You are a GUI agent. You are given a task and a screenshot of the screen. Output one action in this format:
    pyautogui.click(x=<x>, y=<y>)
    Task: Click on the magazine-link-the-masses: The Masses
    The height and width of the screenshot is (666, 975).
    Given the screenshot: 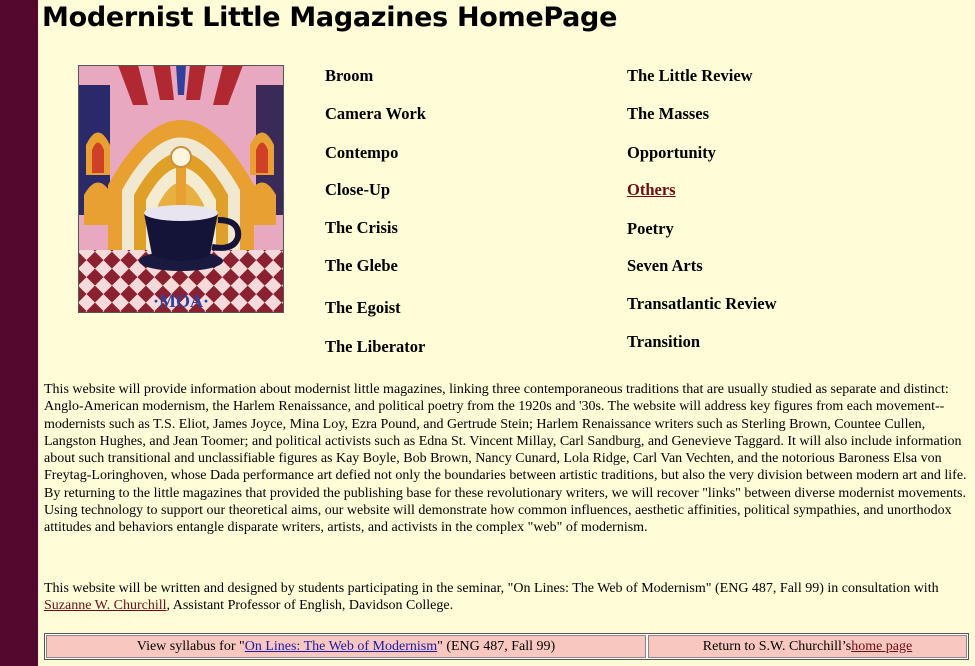 What is the action you would take?
    pyautogui.click(x=668, y=114)
    